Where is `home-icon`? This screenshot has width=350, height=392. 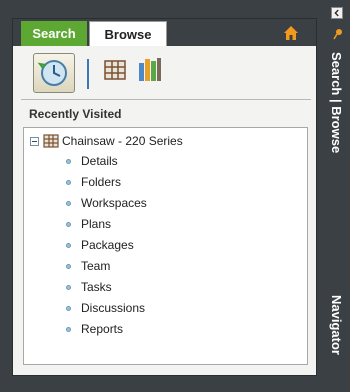
home-icon is located at coordinates (291, 33).